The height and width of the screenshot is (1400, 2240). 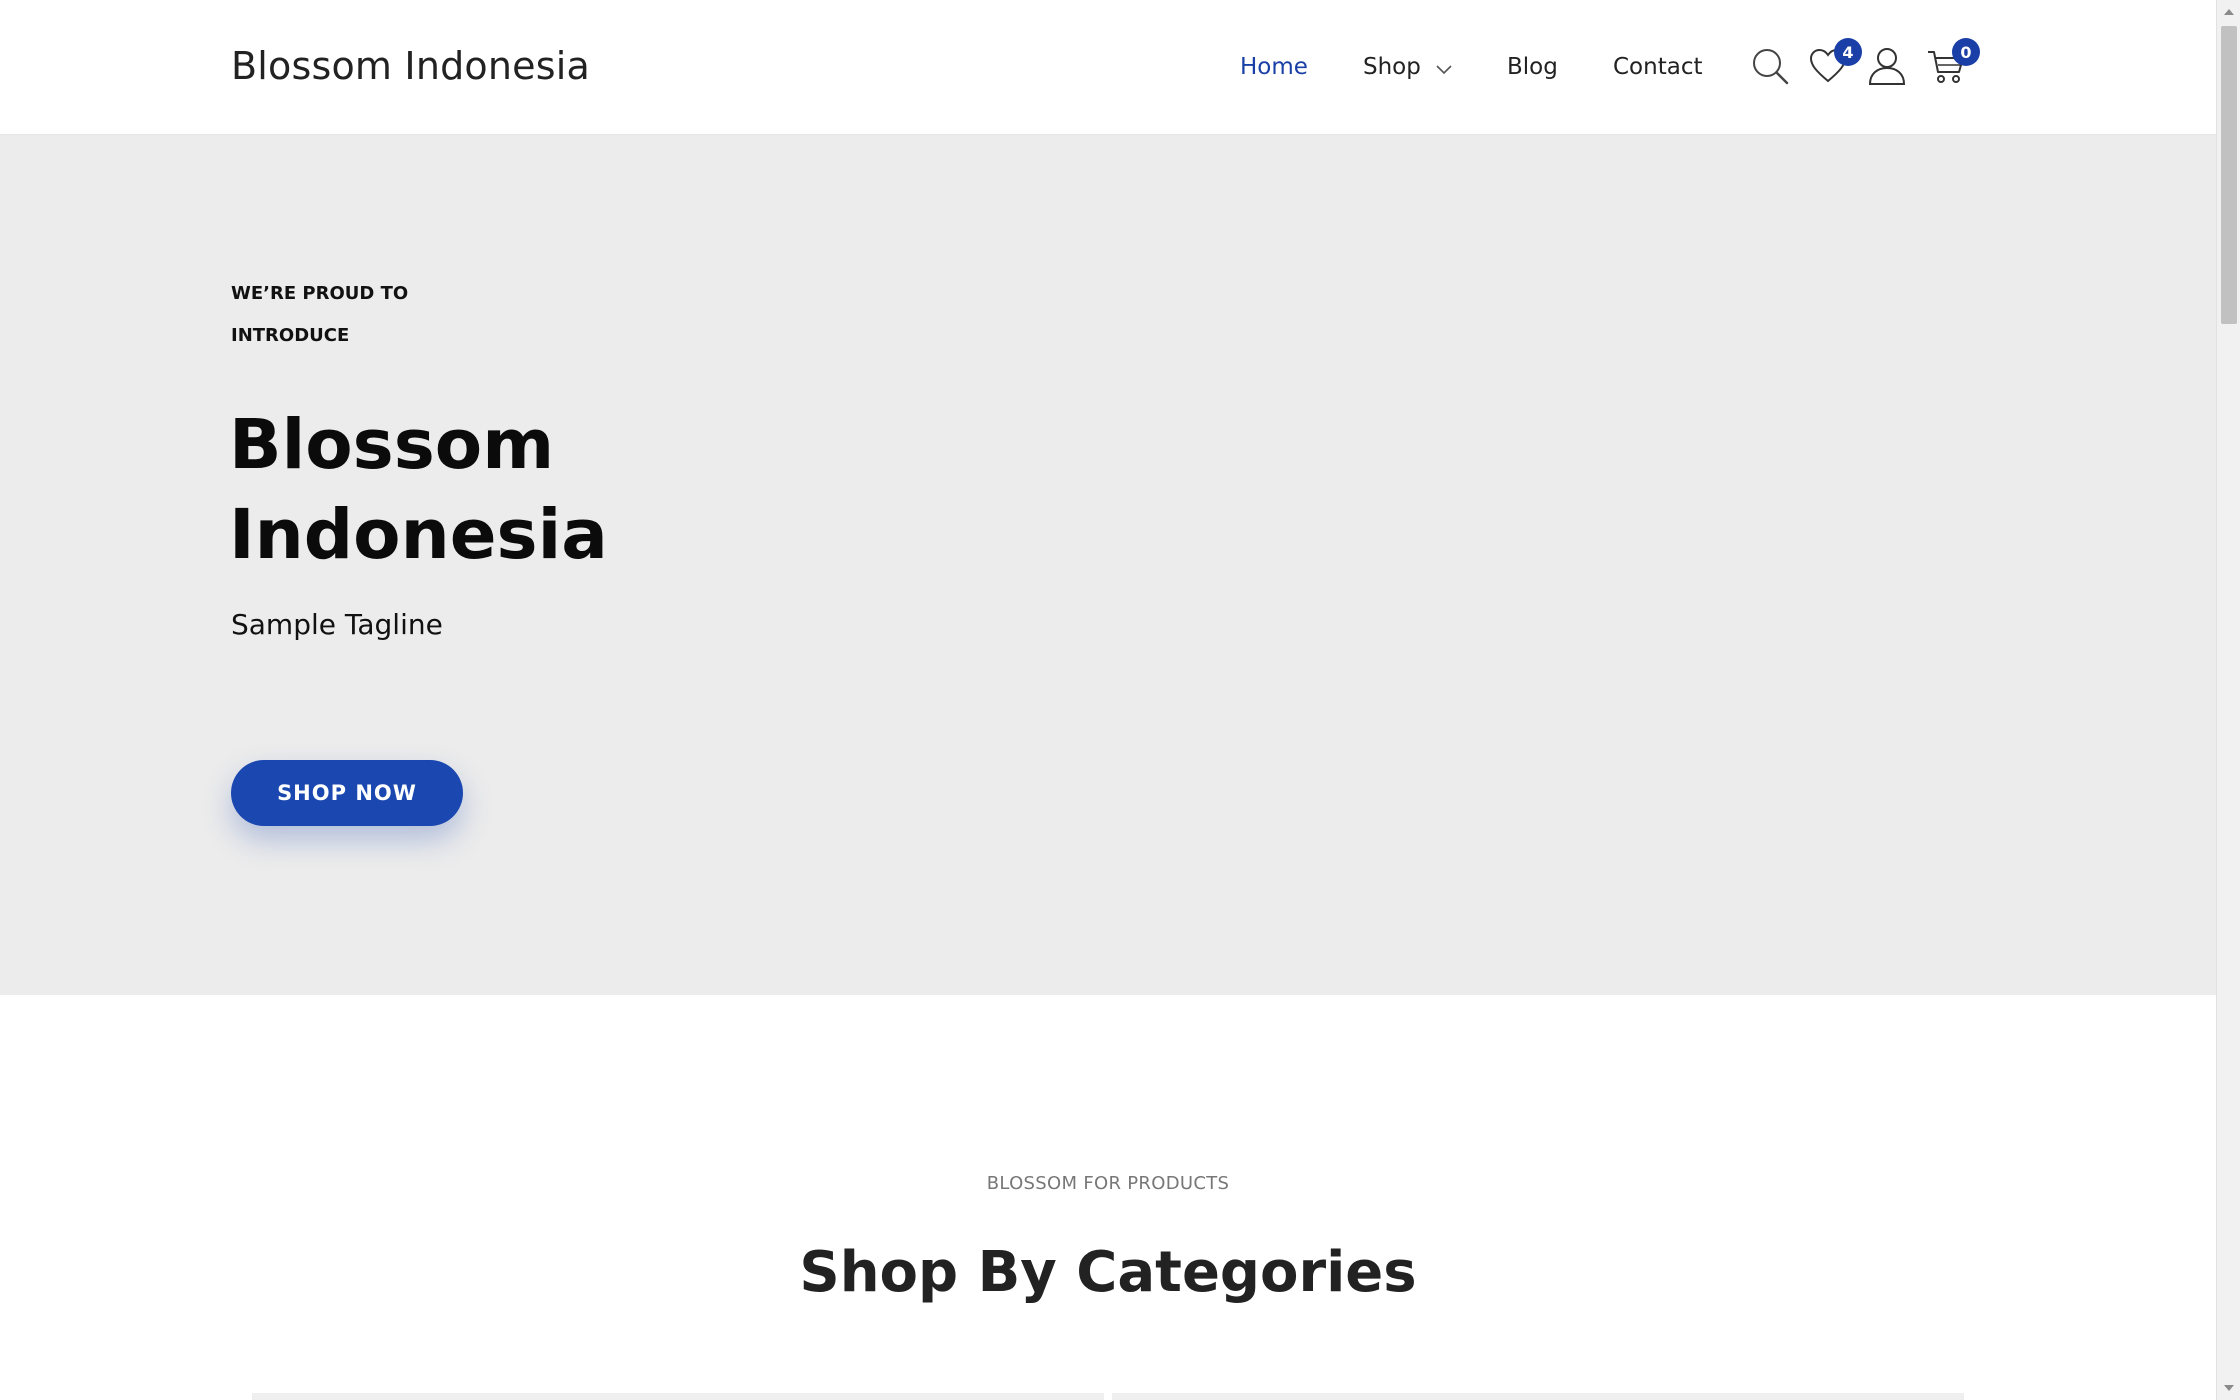 I want to click on scroll-up-button, so click(x=2228, y=12).